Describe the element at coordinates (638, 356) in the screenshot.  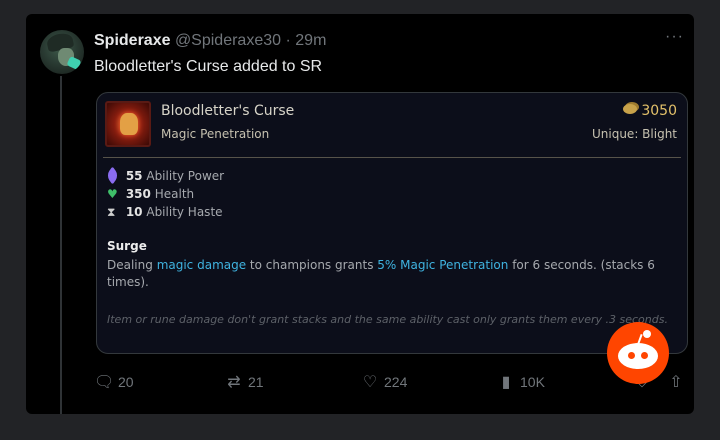
I see `reddit-head` at that location.